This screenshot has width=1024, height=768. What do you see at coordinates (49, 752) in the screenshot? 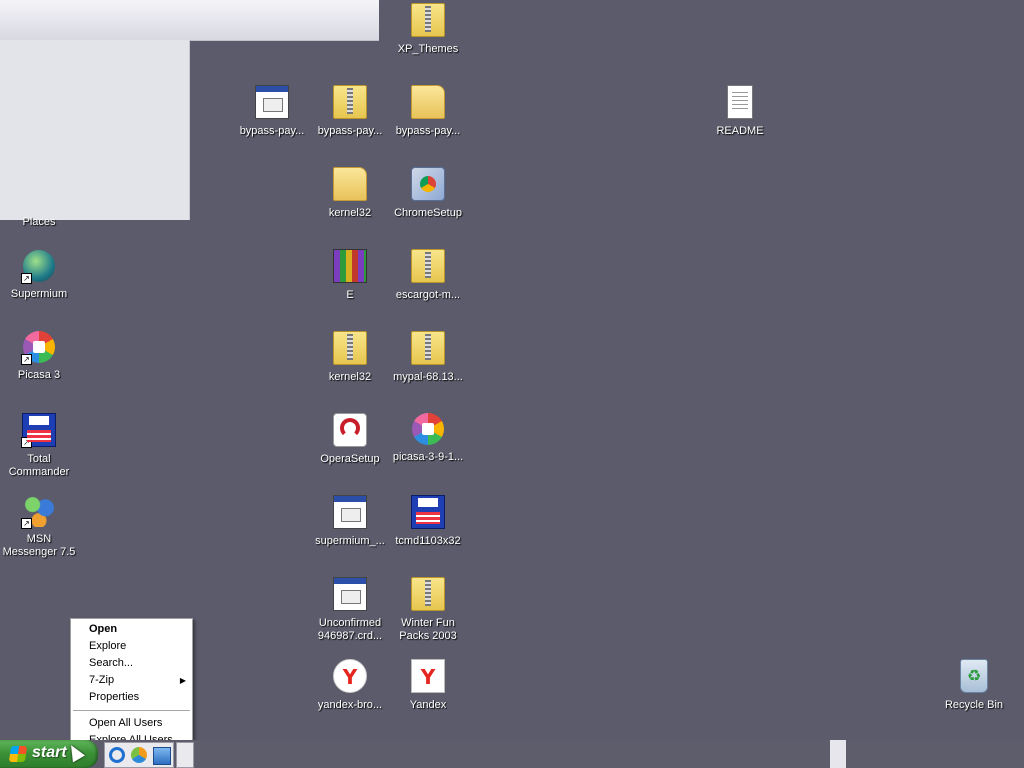
I see `start-button-label: start` at bounding box center [49, 752].